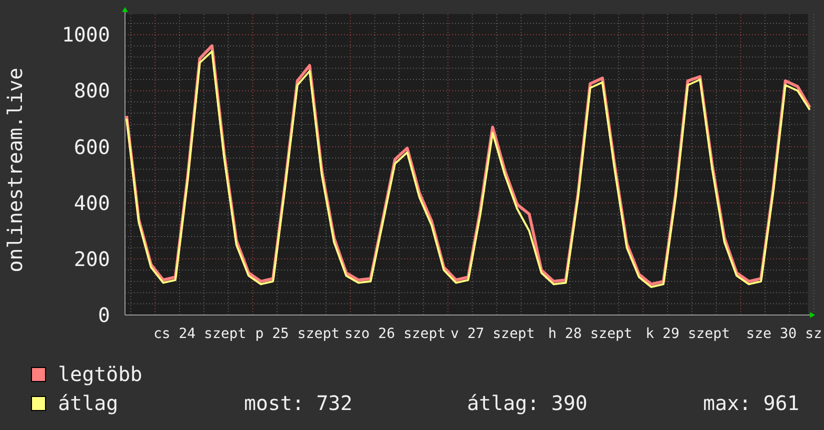 This screenshot has height=430, width=824. I want to click on x-tick-label: cs 24 szept, so click(199, 334).